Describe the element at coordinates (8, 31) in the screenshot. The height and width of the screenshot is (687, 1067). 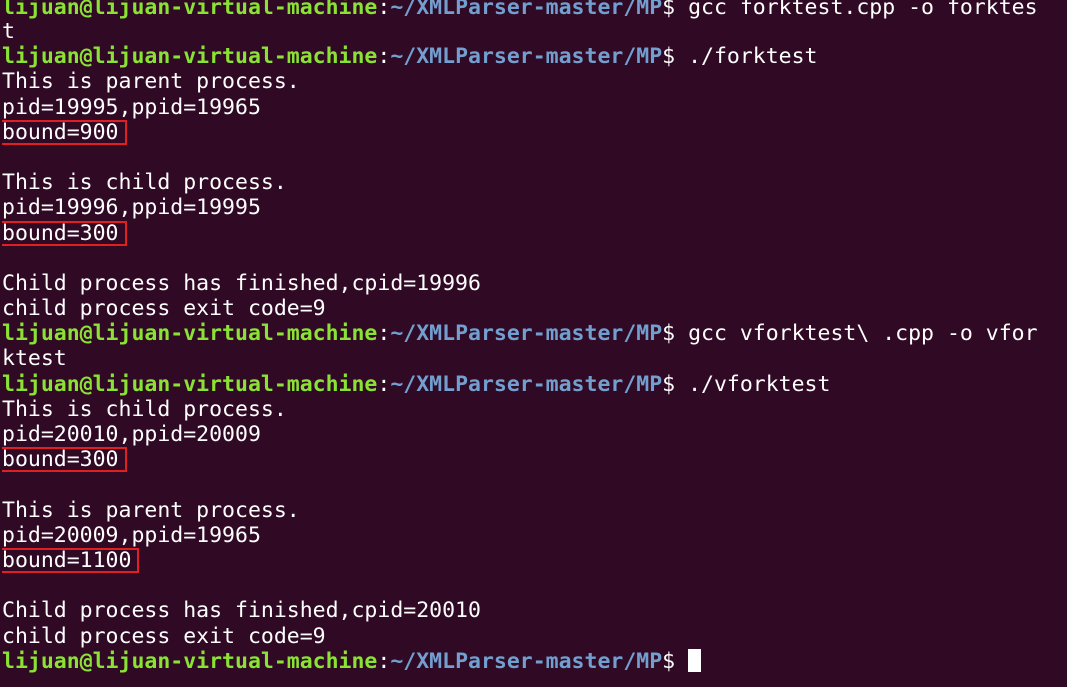
I see `output-text: t` at that location.